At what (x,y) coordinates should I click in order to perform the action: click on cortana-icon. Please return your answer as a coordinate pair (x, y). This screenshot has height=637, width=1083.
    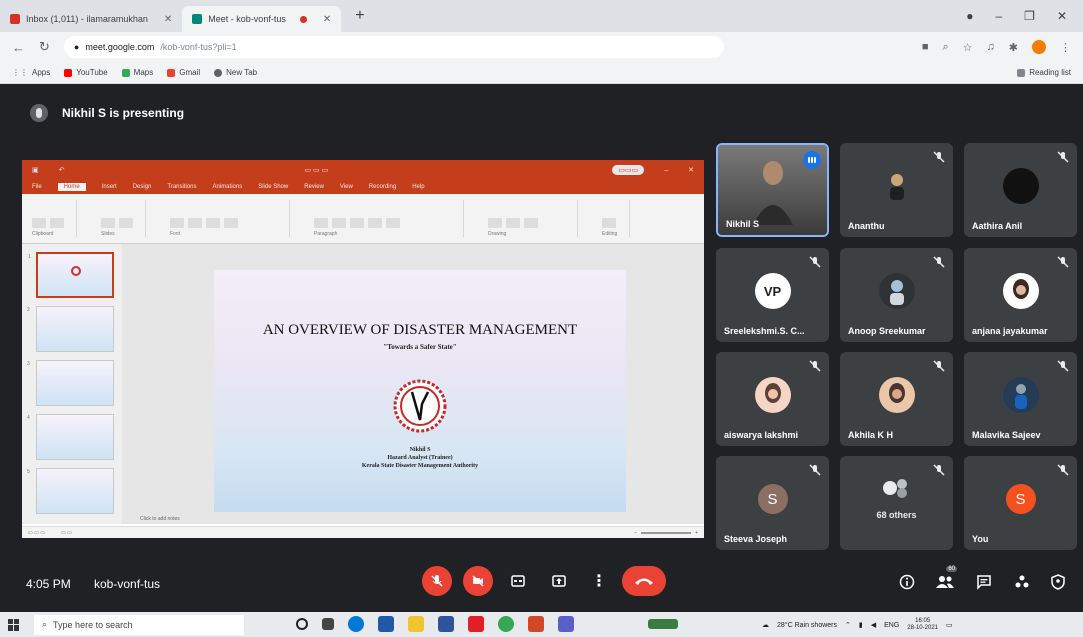
    Looking at the image, I should click on (302, 624).